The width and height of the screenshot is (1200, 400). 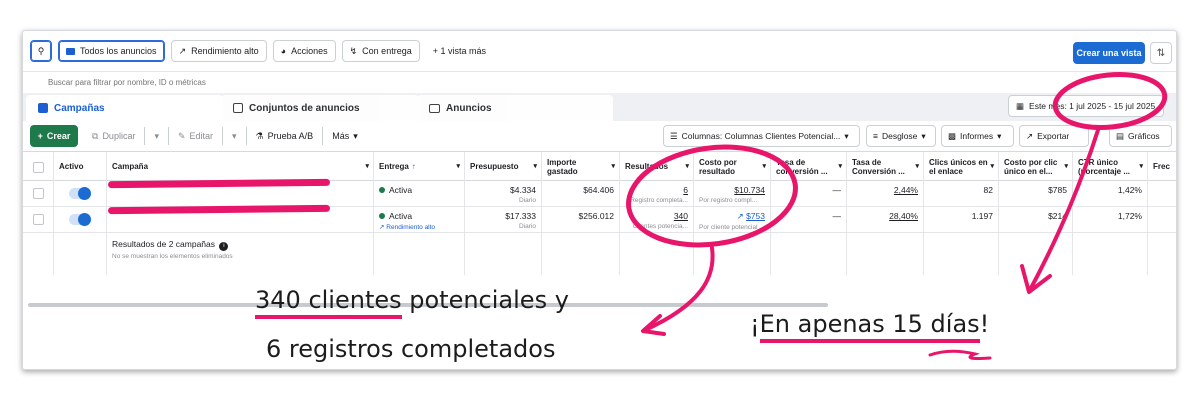 What do you see at coordinates (248, 82) in the screenshot?
I see `search-input` at bounding box center [248, 82].